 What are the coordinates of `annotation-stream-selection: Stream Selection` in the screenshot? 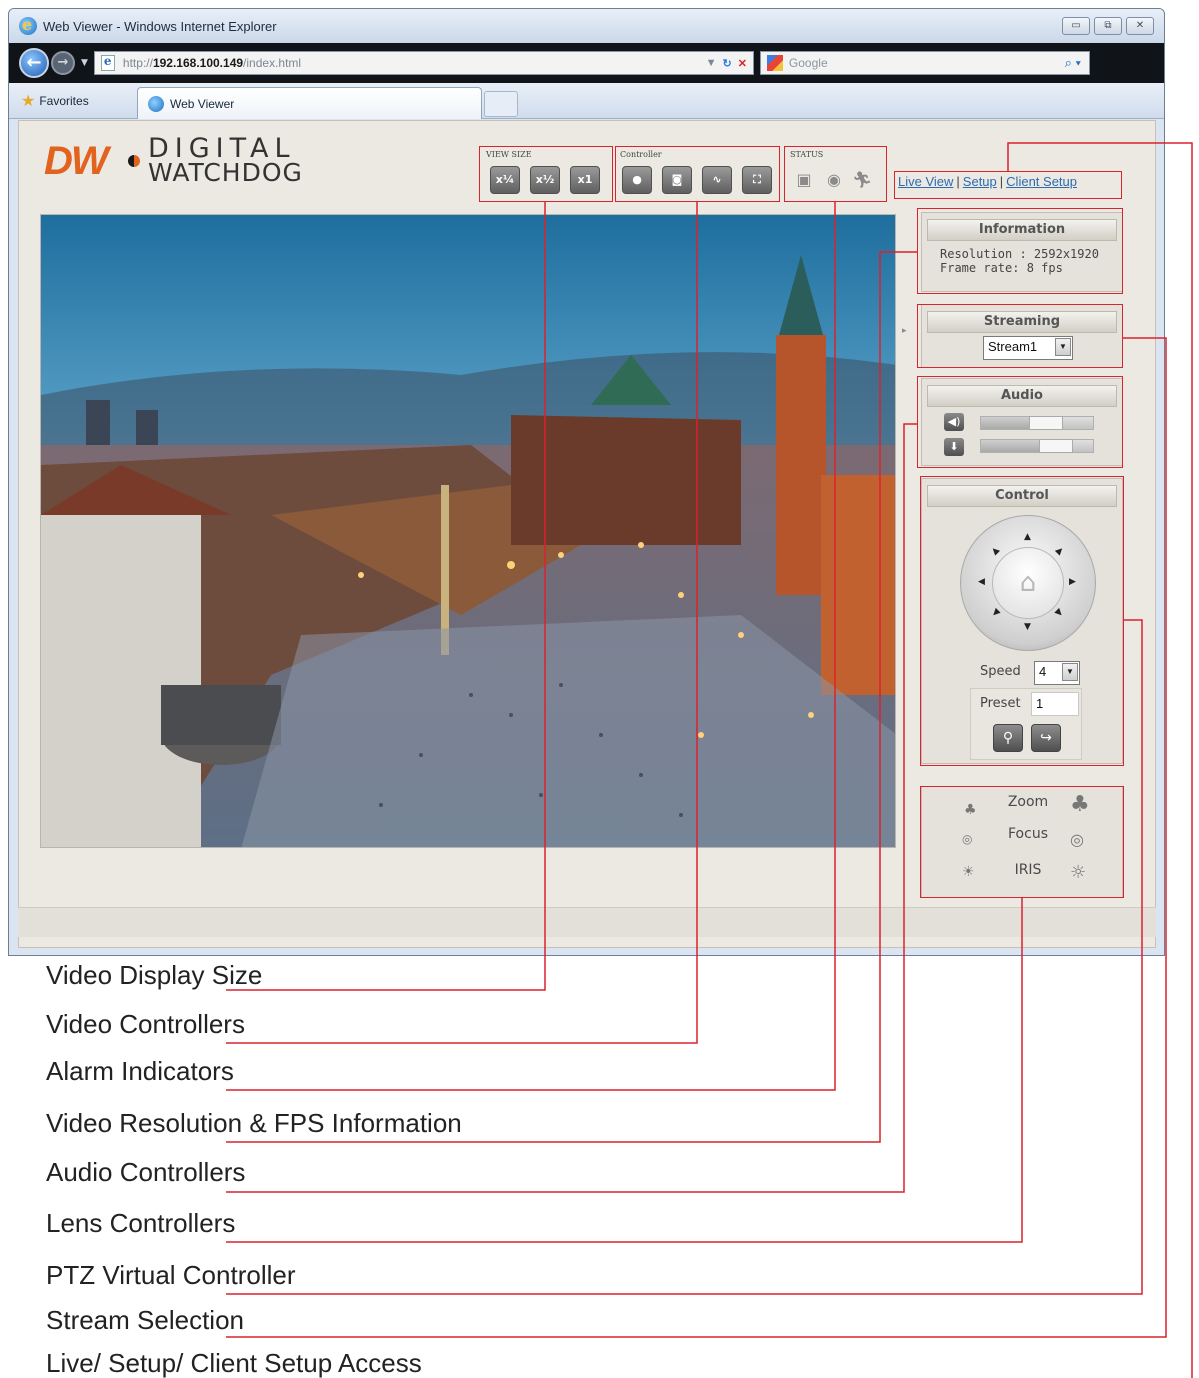 It's located at (145, 1320).